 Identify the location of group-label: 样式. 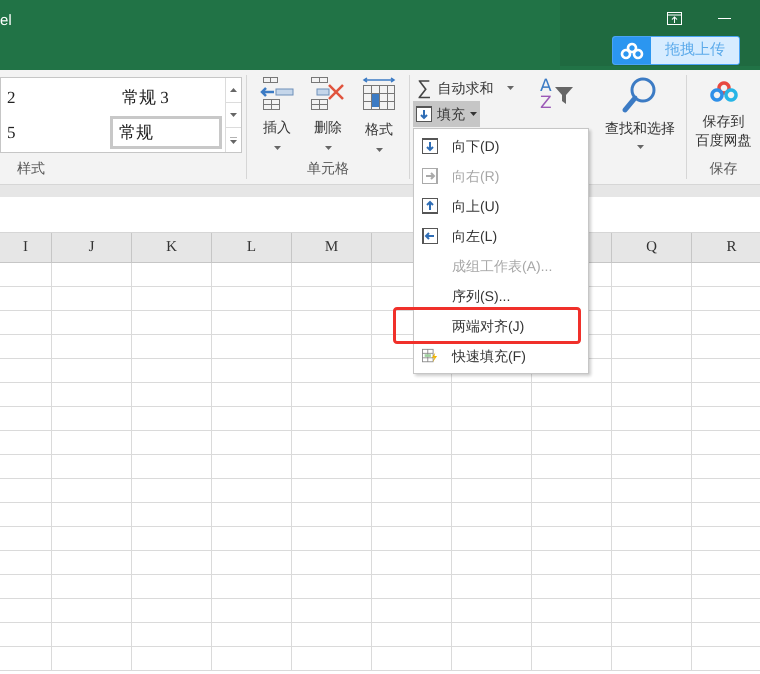
(31, 168).